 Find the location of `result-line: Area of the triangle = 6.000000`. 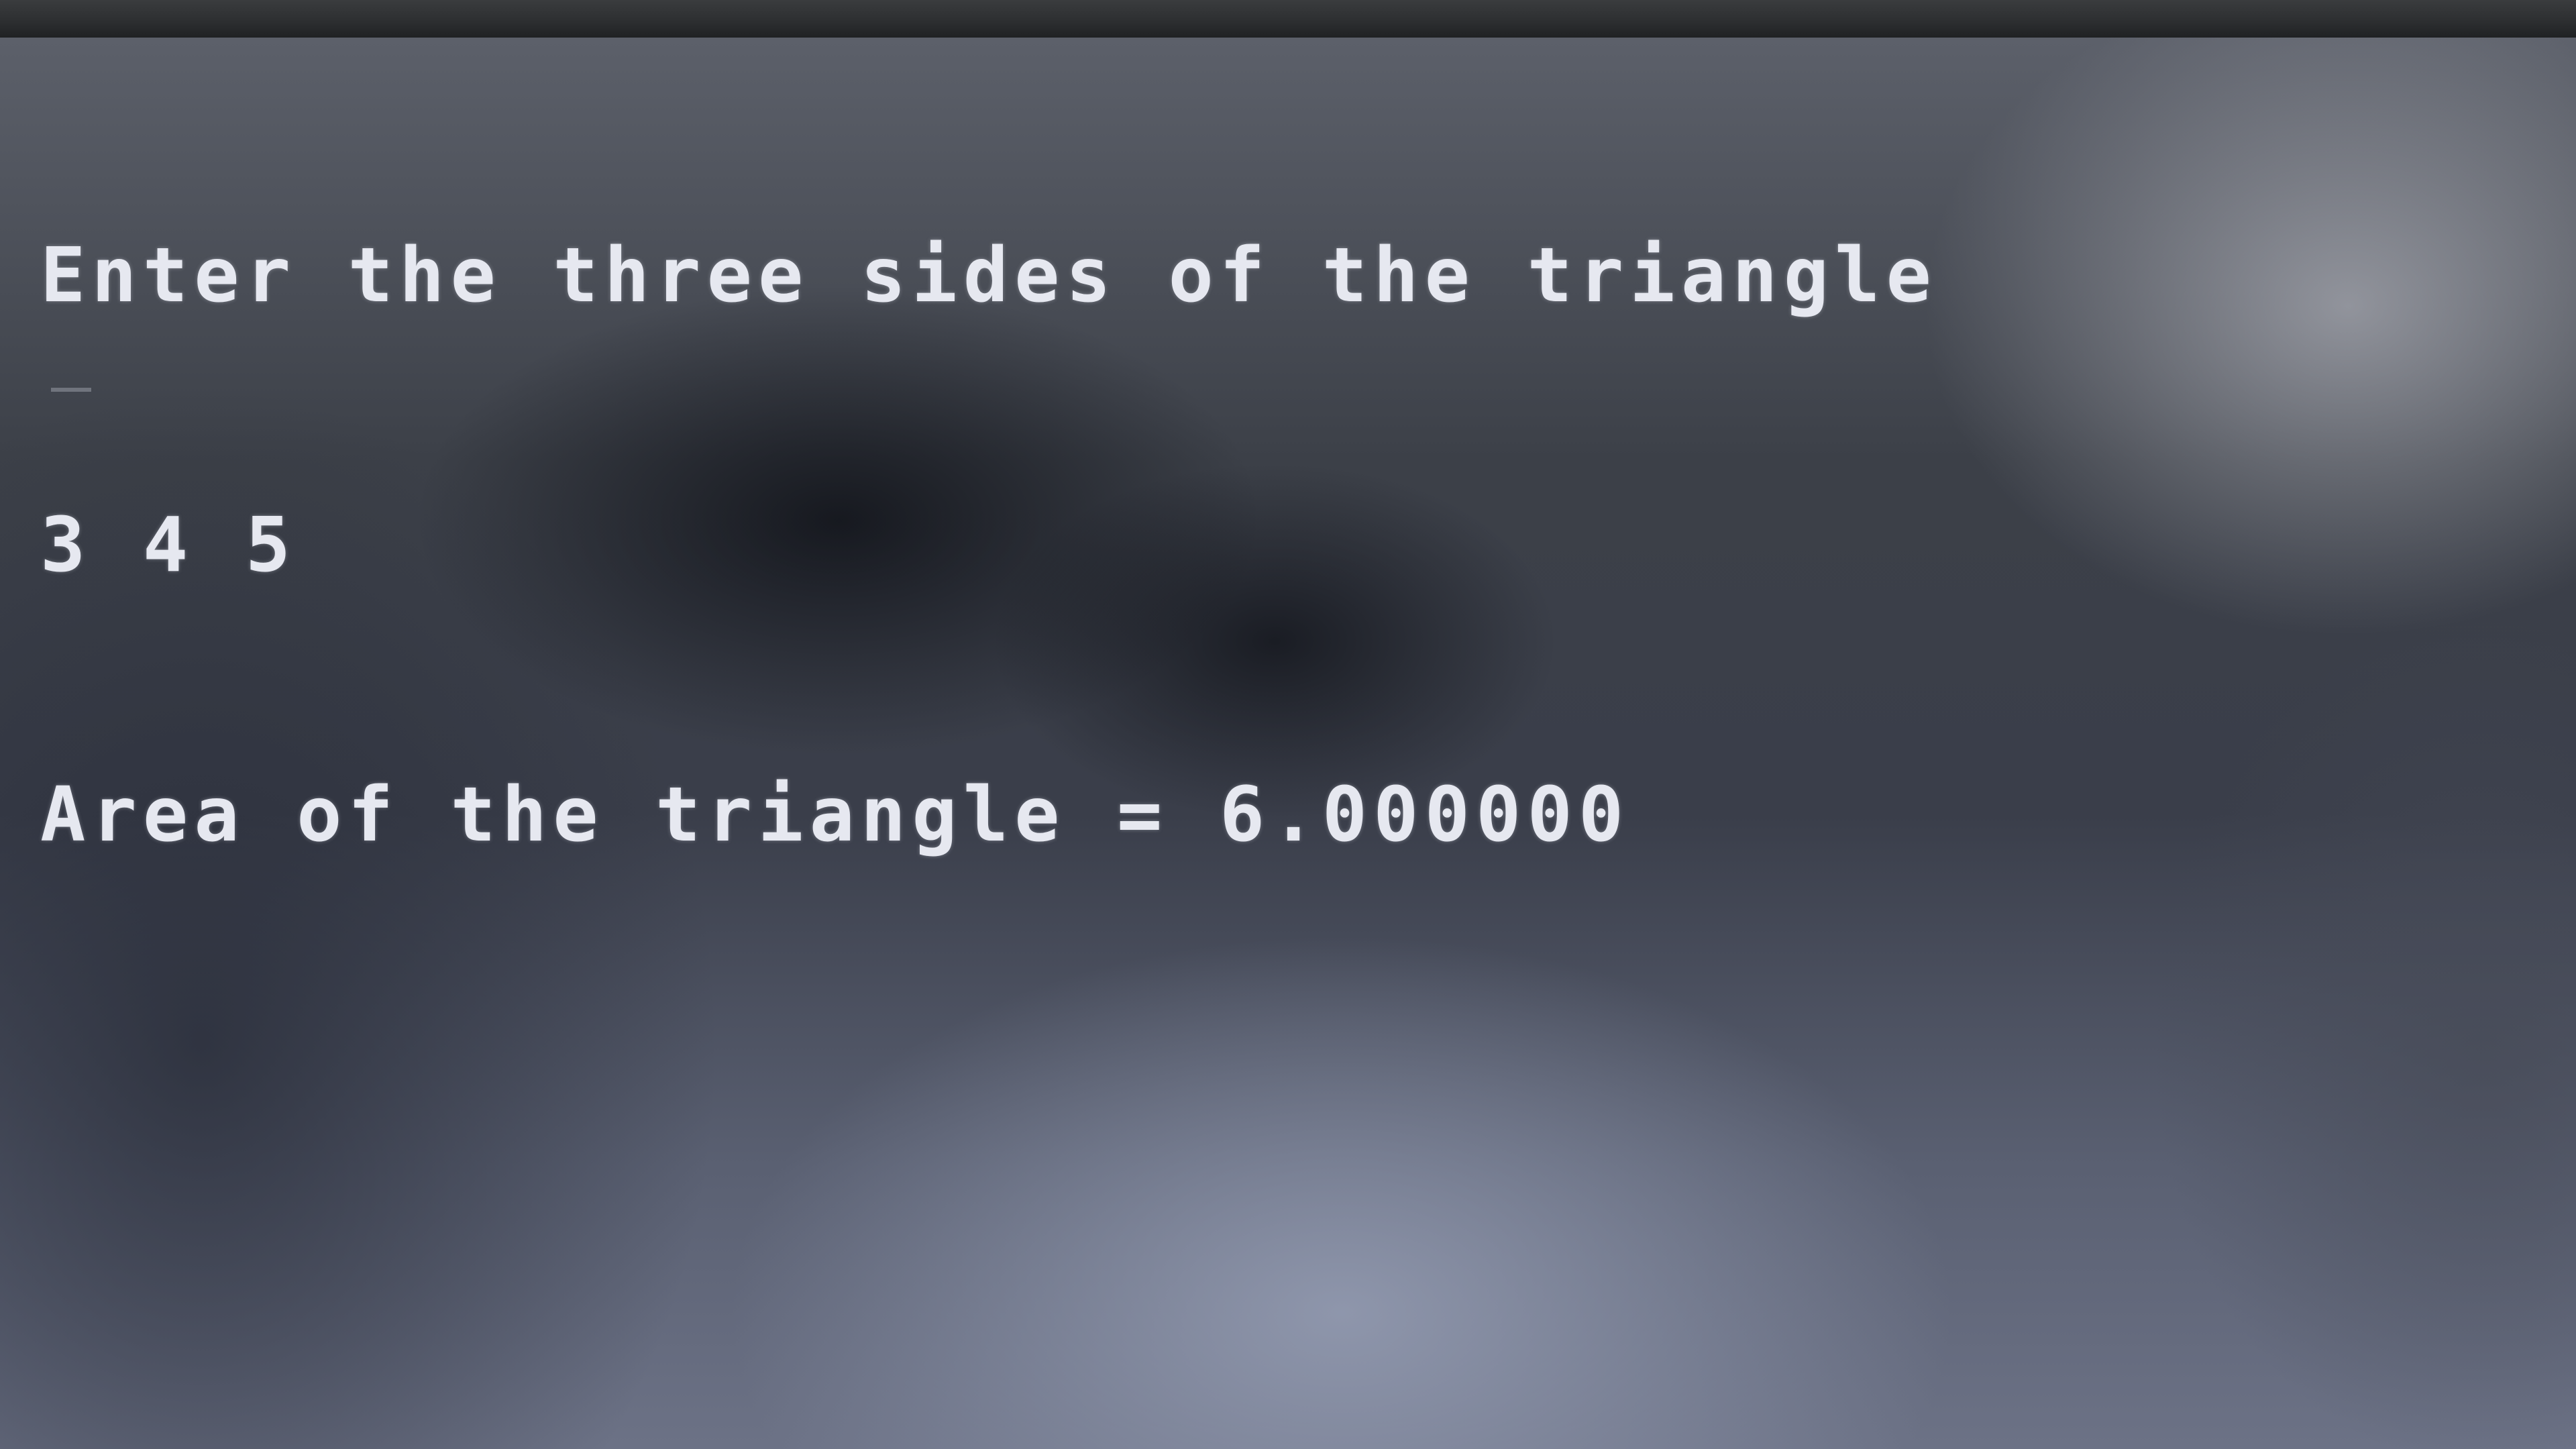

result-line: Area of the triangle = 6.000000 is located at coordinates (835, 815).